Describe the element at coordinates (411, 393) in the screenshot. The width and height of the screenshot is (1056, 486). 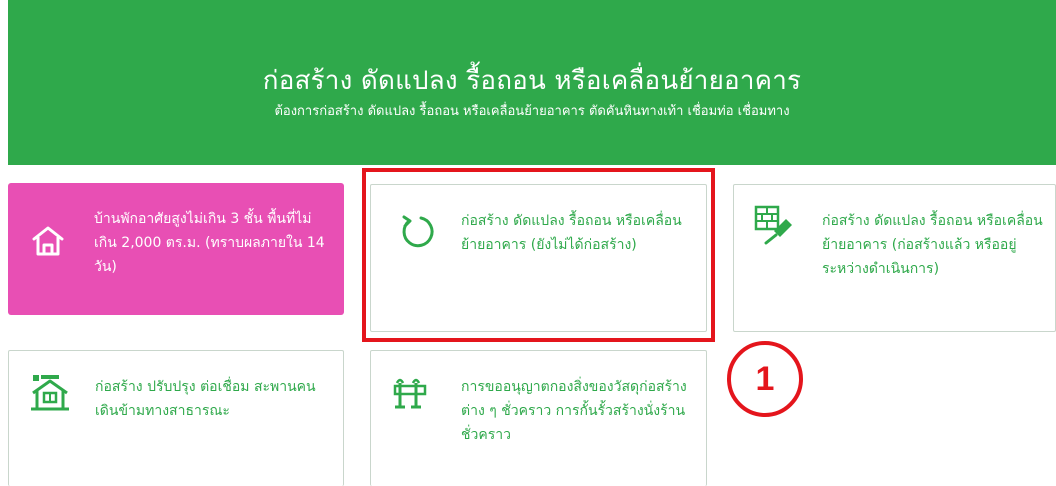
I see `barrier-icon` at that location.